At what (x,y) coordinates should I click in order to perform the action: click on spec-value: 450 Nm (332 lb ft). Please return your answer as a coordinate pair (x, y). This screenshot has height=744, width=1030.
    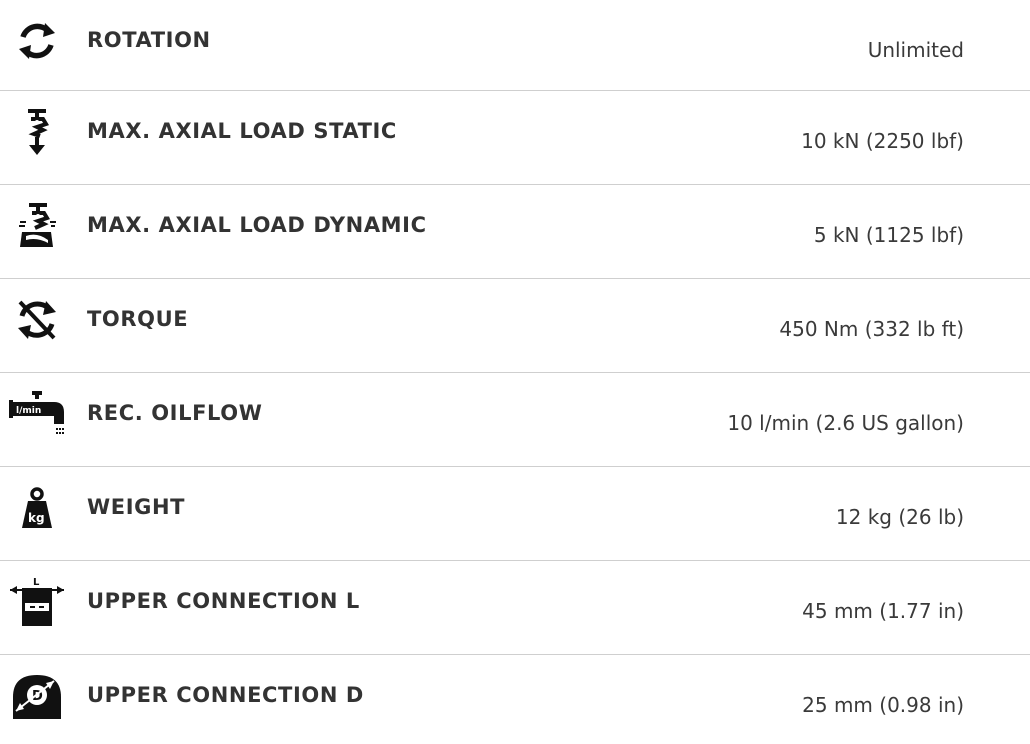
    Looking at the image, I should click on (871, 329).